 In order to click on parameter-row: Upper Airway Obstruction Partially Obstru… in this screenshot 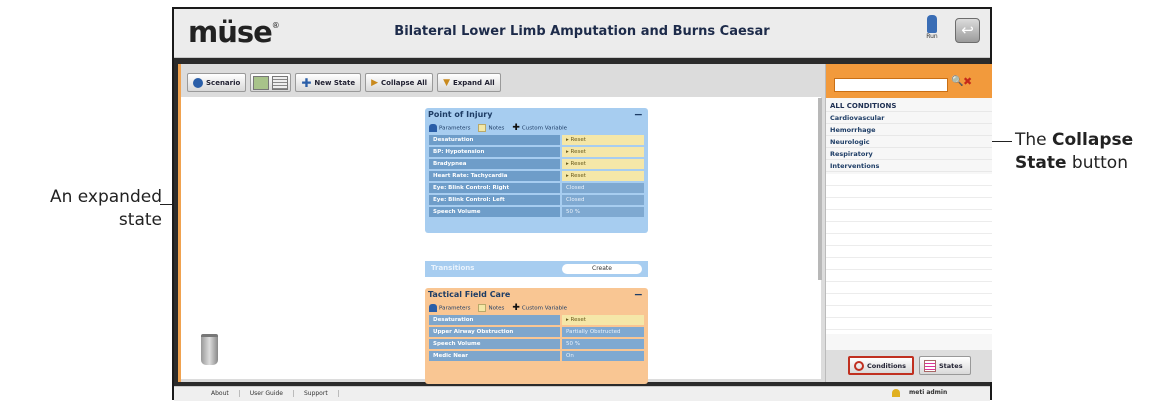, I will do `click(536, 332)`.